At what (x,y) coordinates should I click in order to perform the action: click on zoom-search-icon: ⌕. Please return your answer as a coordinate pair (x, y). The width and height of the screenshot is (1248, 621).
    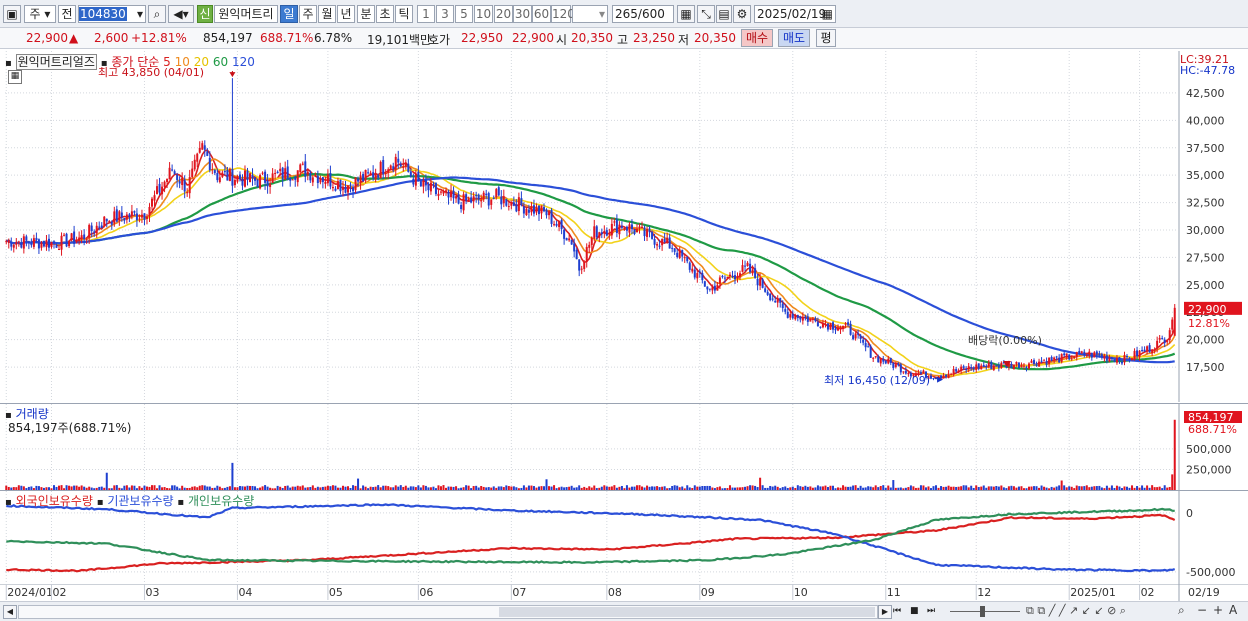
    Looking at the image, I should click on (1181, 610).